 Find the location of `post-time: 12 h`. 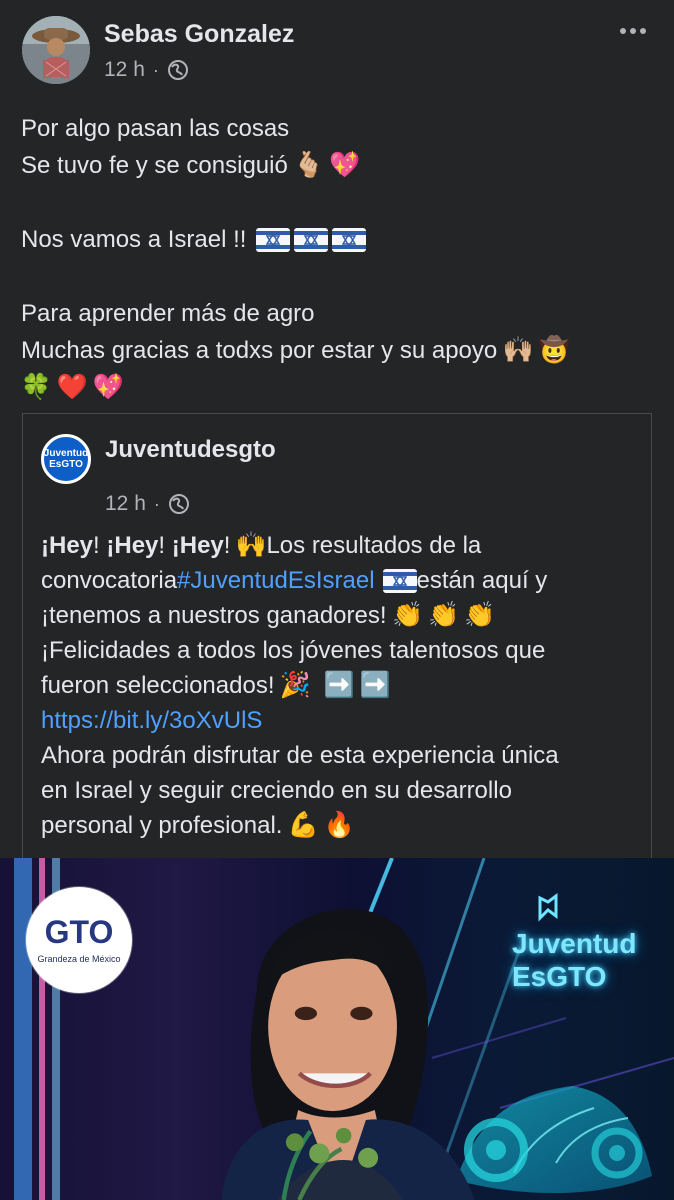

post-time: 12 h is located at coordinates (124, 70).